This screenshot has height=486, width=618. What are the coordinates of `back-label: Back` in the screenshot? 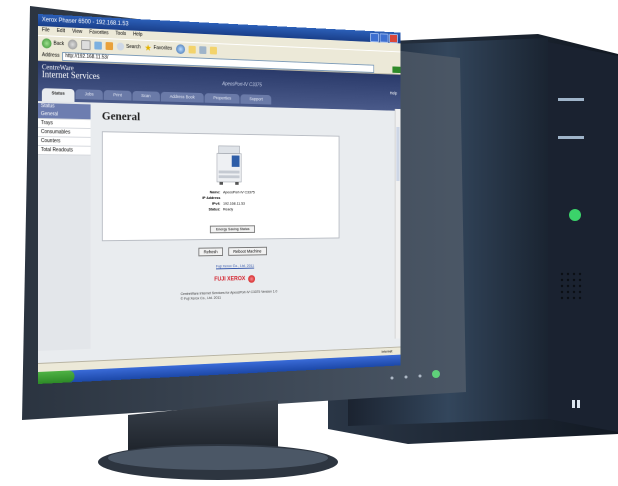 It's located at (59, 44).